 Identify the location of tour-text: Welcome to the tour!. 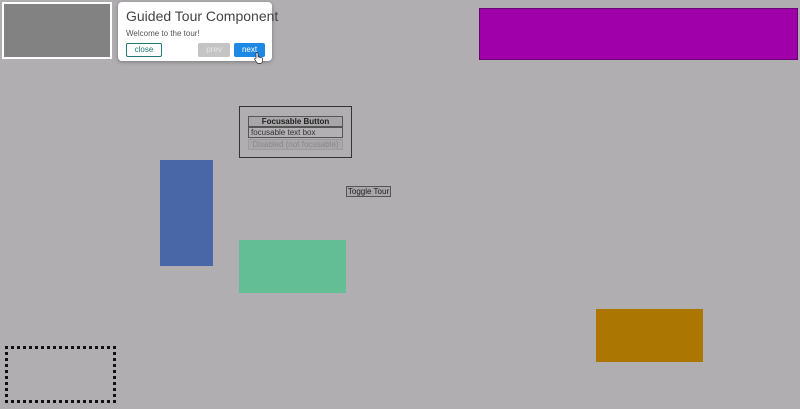
(163, 33).